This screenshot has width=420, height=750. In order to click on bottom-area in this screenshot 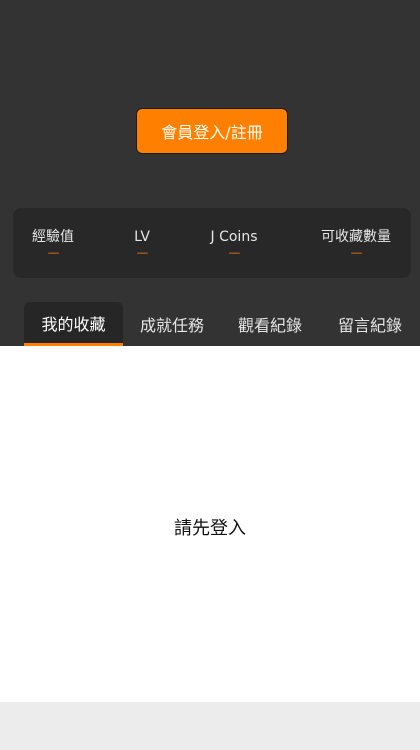, I will do `click(210, 726)`.